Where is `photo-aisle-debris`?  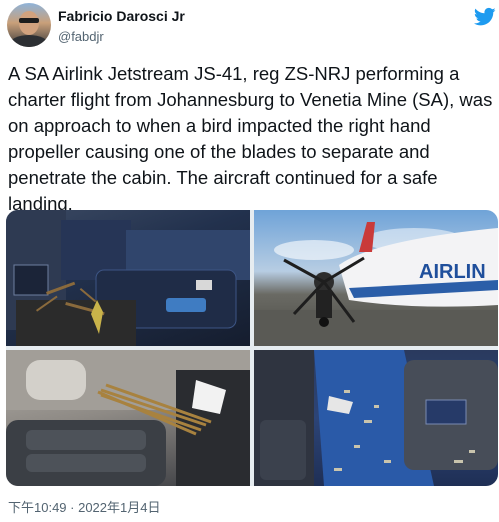
photo-aisle-debris is located at coordinates (376, 418).